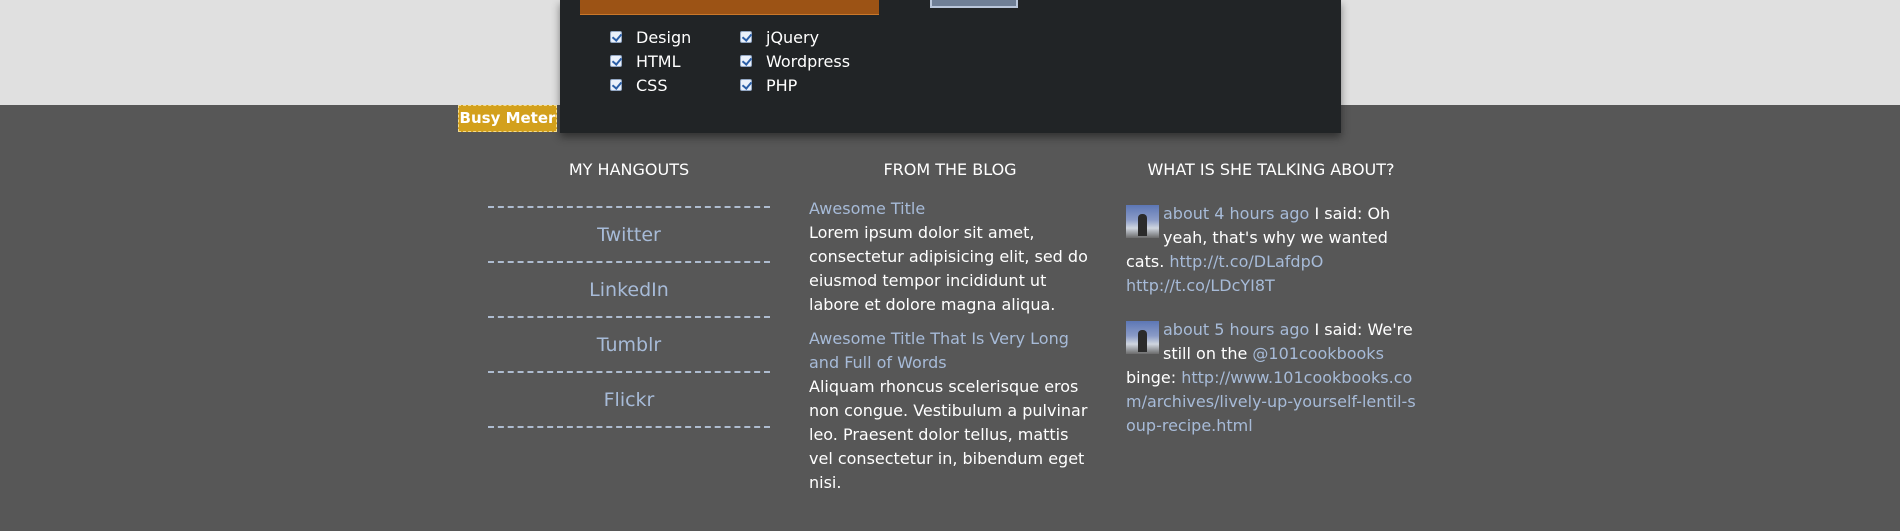 This screenshot has width=1900, height=531. I want to click on tweets-heading: WHAT IS SHE TALKING ABOUT?, so click(1271, 169).